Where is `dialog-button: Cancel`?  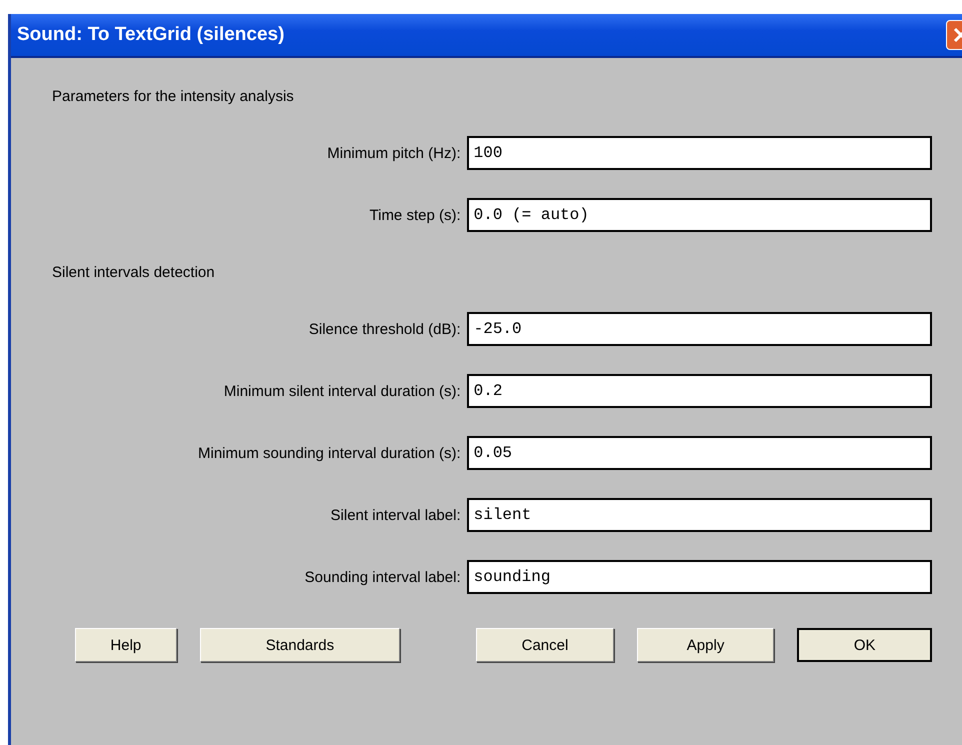
dialog-button: Cancel is located at coordinates (545, 645).